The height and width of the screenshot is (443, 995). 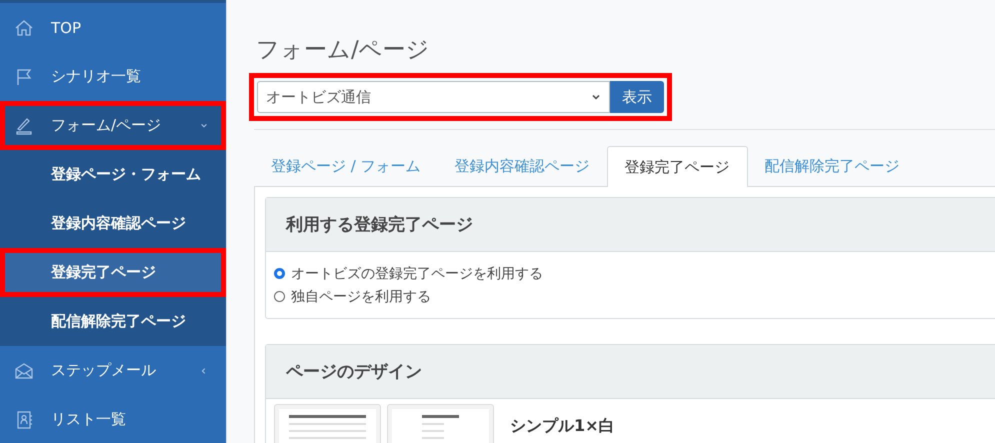 What do you see at coordinates (204, 126) in the screenshot?
I see `chevron-down-icon` at bounding box center [204, 126].